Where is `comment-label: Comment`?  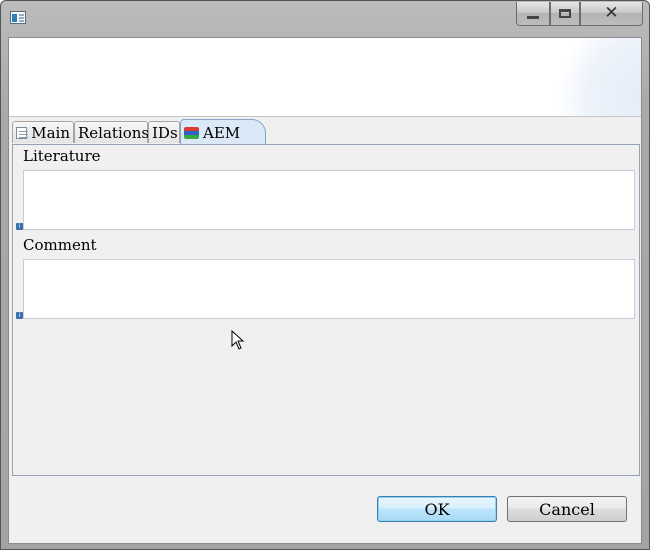 comment-label: Comment is located at coordinates (60, 245).